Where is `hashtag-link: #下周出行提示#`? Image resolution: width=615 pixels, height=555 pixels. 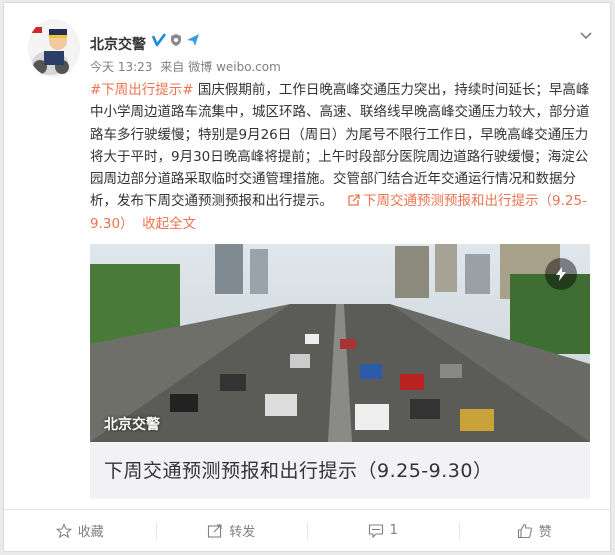
hashtag-link: #下周出行提示# is located at coordinates (142, 90).